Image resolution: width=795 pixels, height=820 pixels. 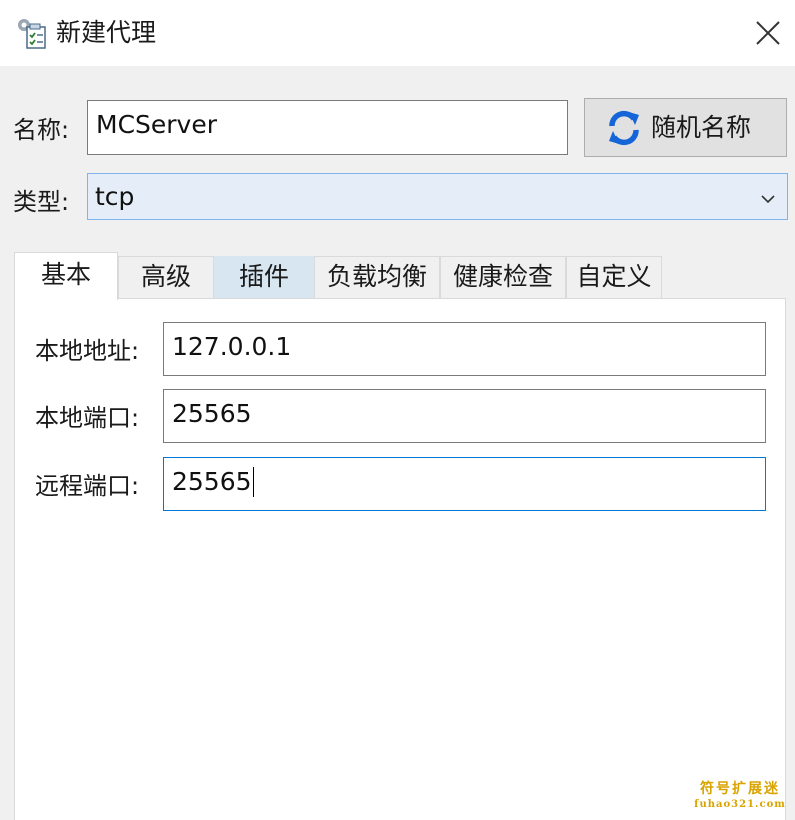 I want to click on tab-plugins: 插件, so click(x=264, y=277).